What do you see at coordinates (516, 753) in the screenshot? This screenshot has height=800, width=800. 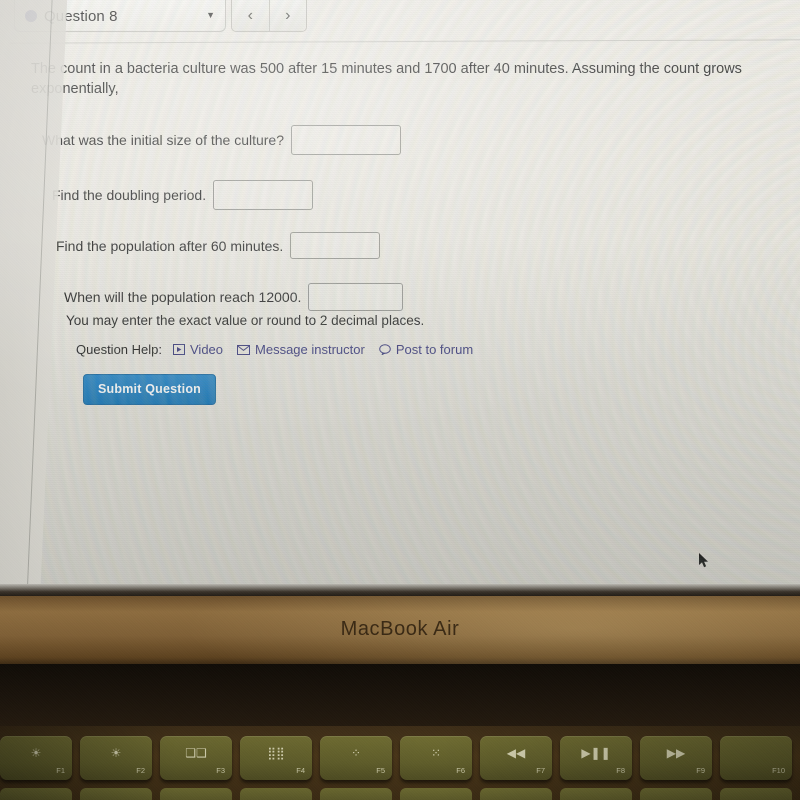 I see `rewind-icon: ◀◀` at bounding box center [516, 753].